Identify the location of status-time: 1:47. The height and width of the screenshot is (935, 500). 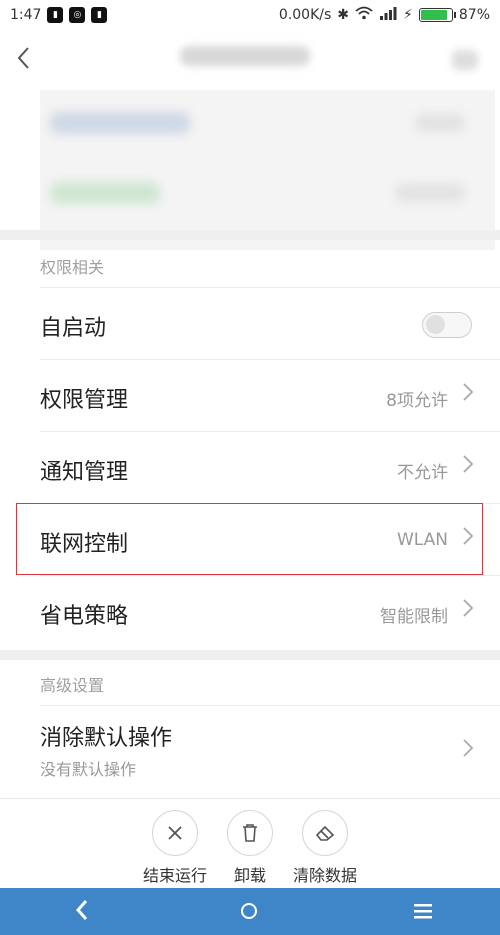
(26, 15).